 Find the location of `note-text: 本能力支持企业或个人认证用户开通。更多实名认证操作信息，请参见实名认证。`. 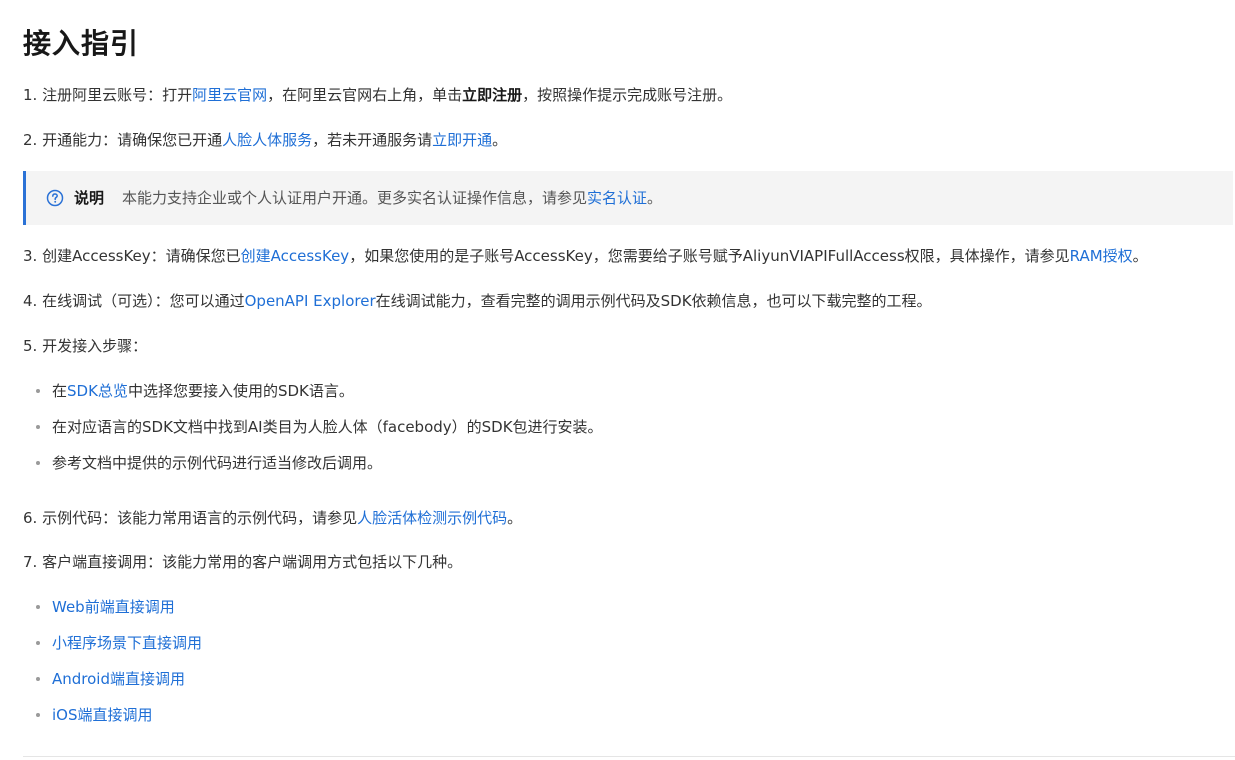

note-text: 本能力支持企业或个人认证用户开通。更多实名认证操作信息，请参见实名认证。 is located at coordinates (392, 198).